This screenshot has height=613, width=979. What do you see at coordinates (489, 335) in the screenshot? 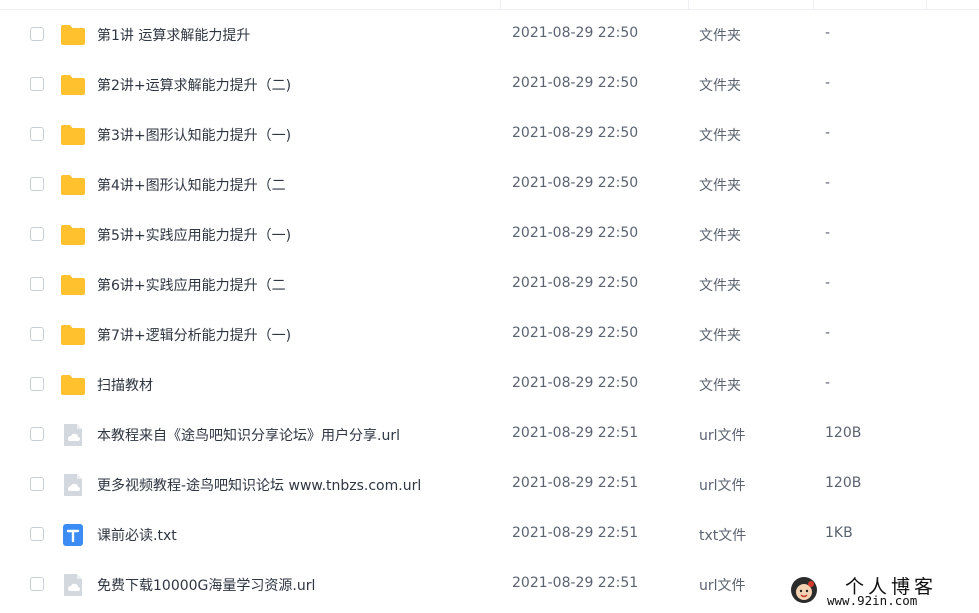
I see `file-row: 第7讲+逻辑分析能力提升（一) 2021-08-29 22:50 文件夹 -` at bounding box center [489, 335].